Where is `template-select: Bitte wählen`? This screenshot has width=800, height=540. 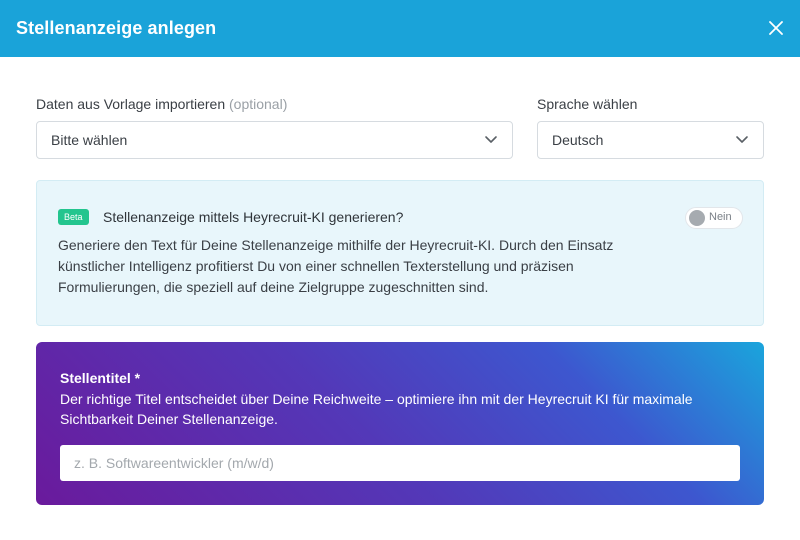
template-select: Bitte wählen is located at coordinates (274, 140).